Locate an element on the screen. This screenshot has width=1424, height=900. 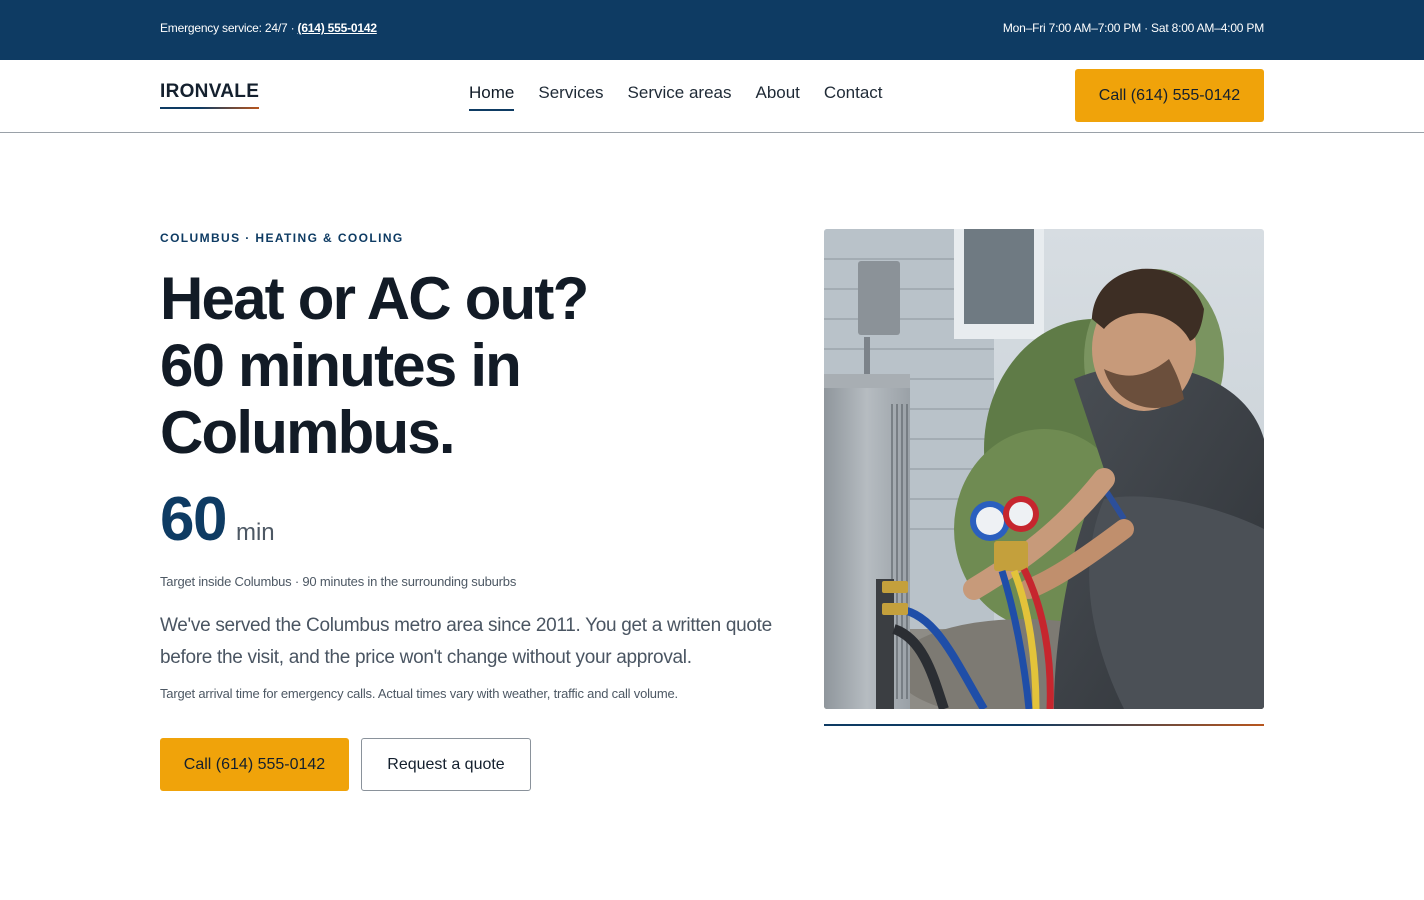
response-time-stat: 60 min is located at coordinates (217, 520).